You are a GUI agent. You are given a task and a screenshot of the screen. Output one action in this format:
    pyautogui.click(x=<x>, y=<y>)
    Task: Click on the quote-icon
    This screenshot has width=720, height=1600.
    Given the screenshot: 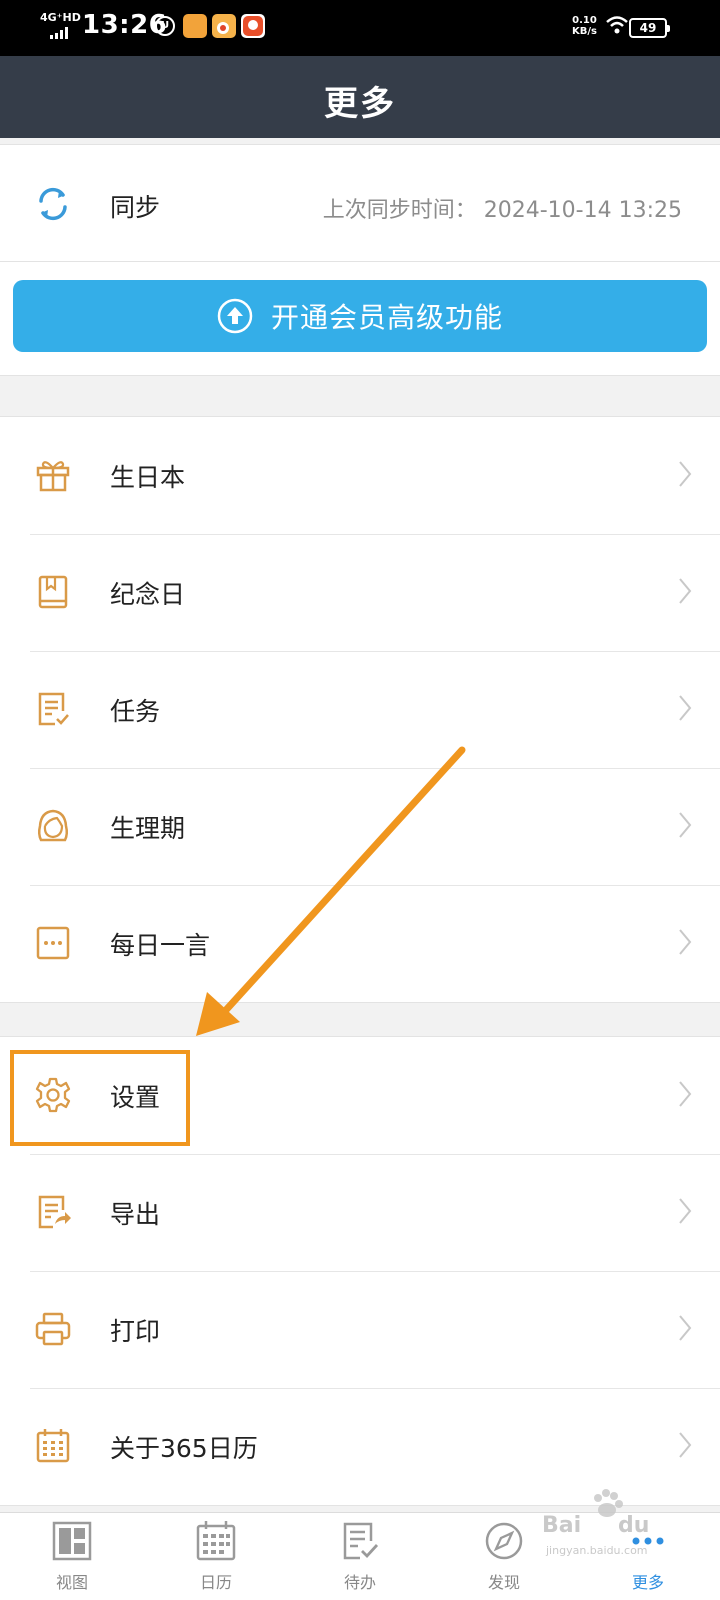 What is the action you would take?
    pyautogui.click(x=53, y=943)
    